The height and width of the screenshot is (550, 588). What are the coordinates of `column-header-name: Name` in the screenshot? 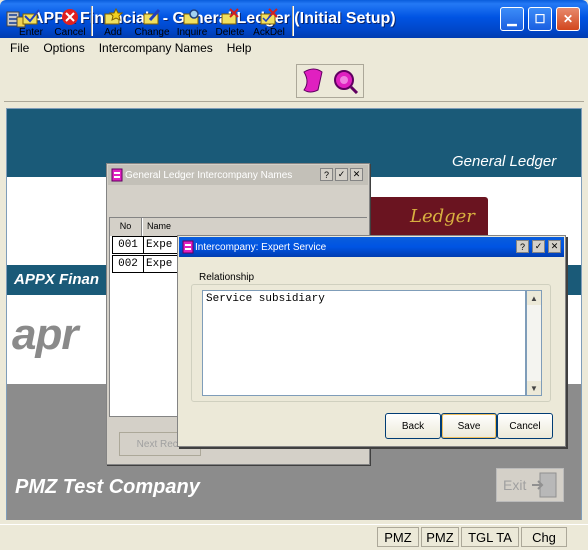 It's located at (255, 227).